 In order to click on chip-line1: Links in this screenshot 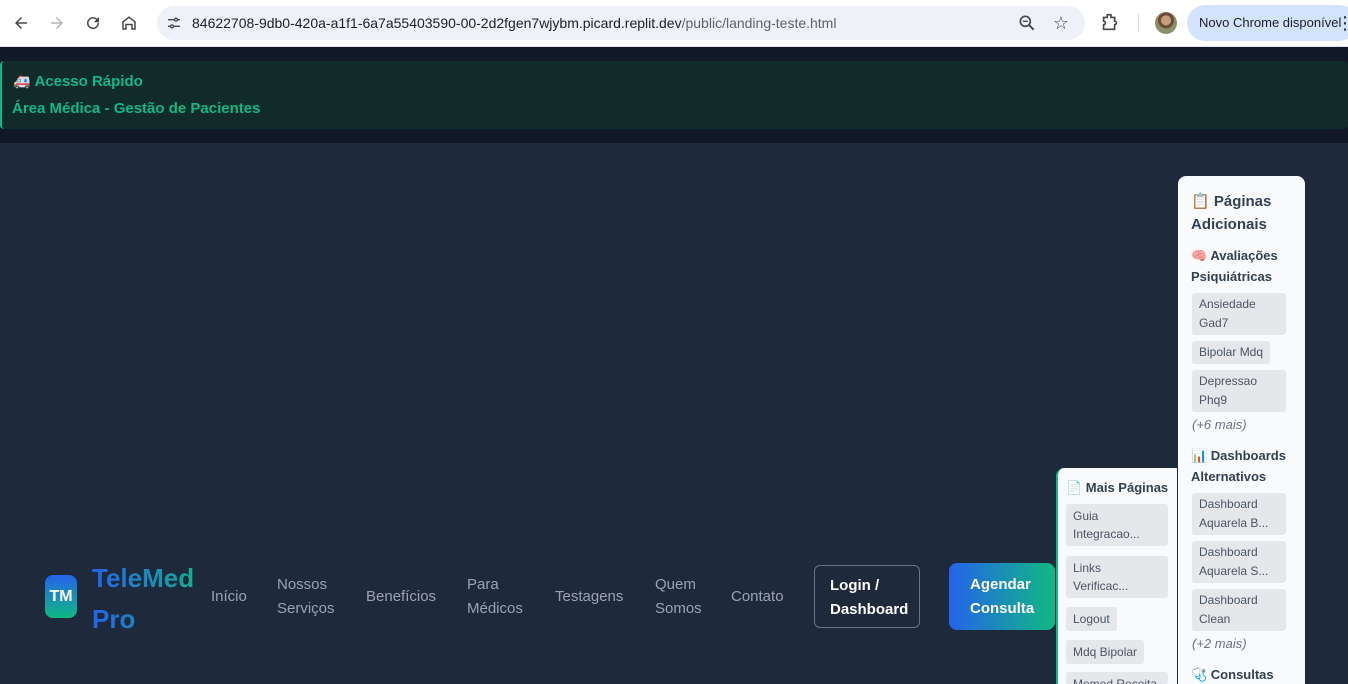, I will do `click(1087, 568)`.